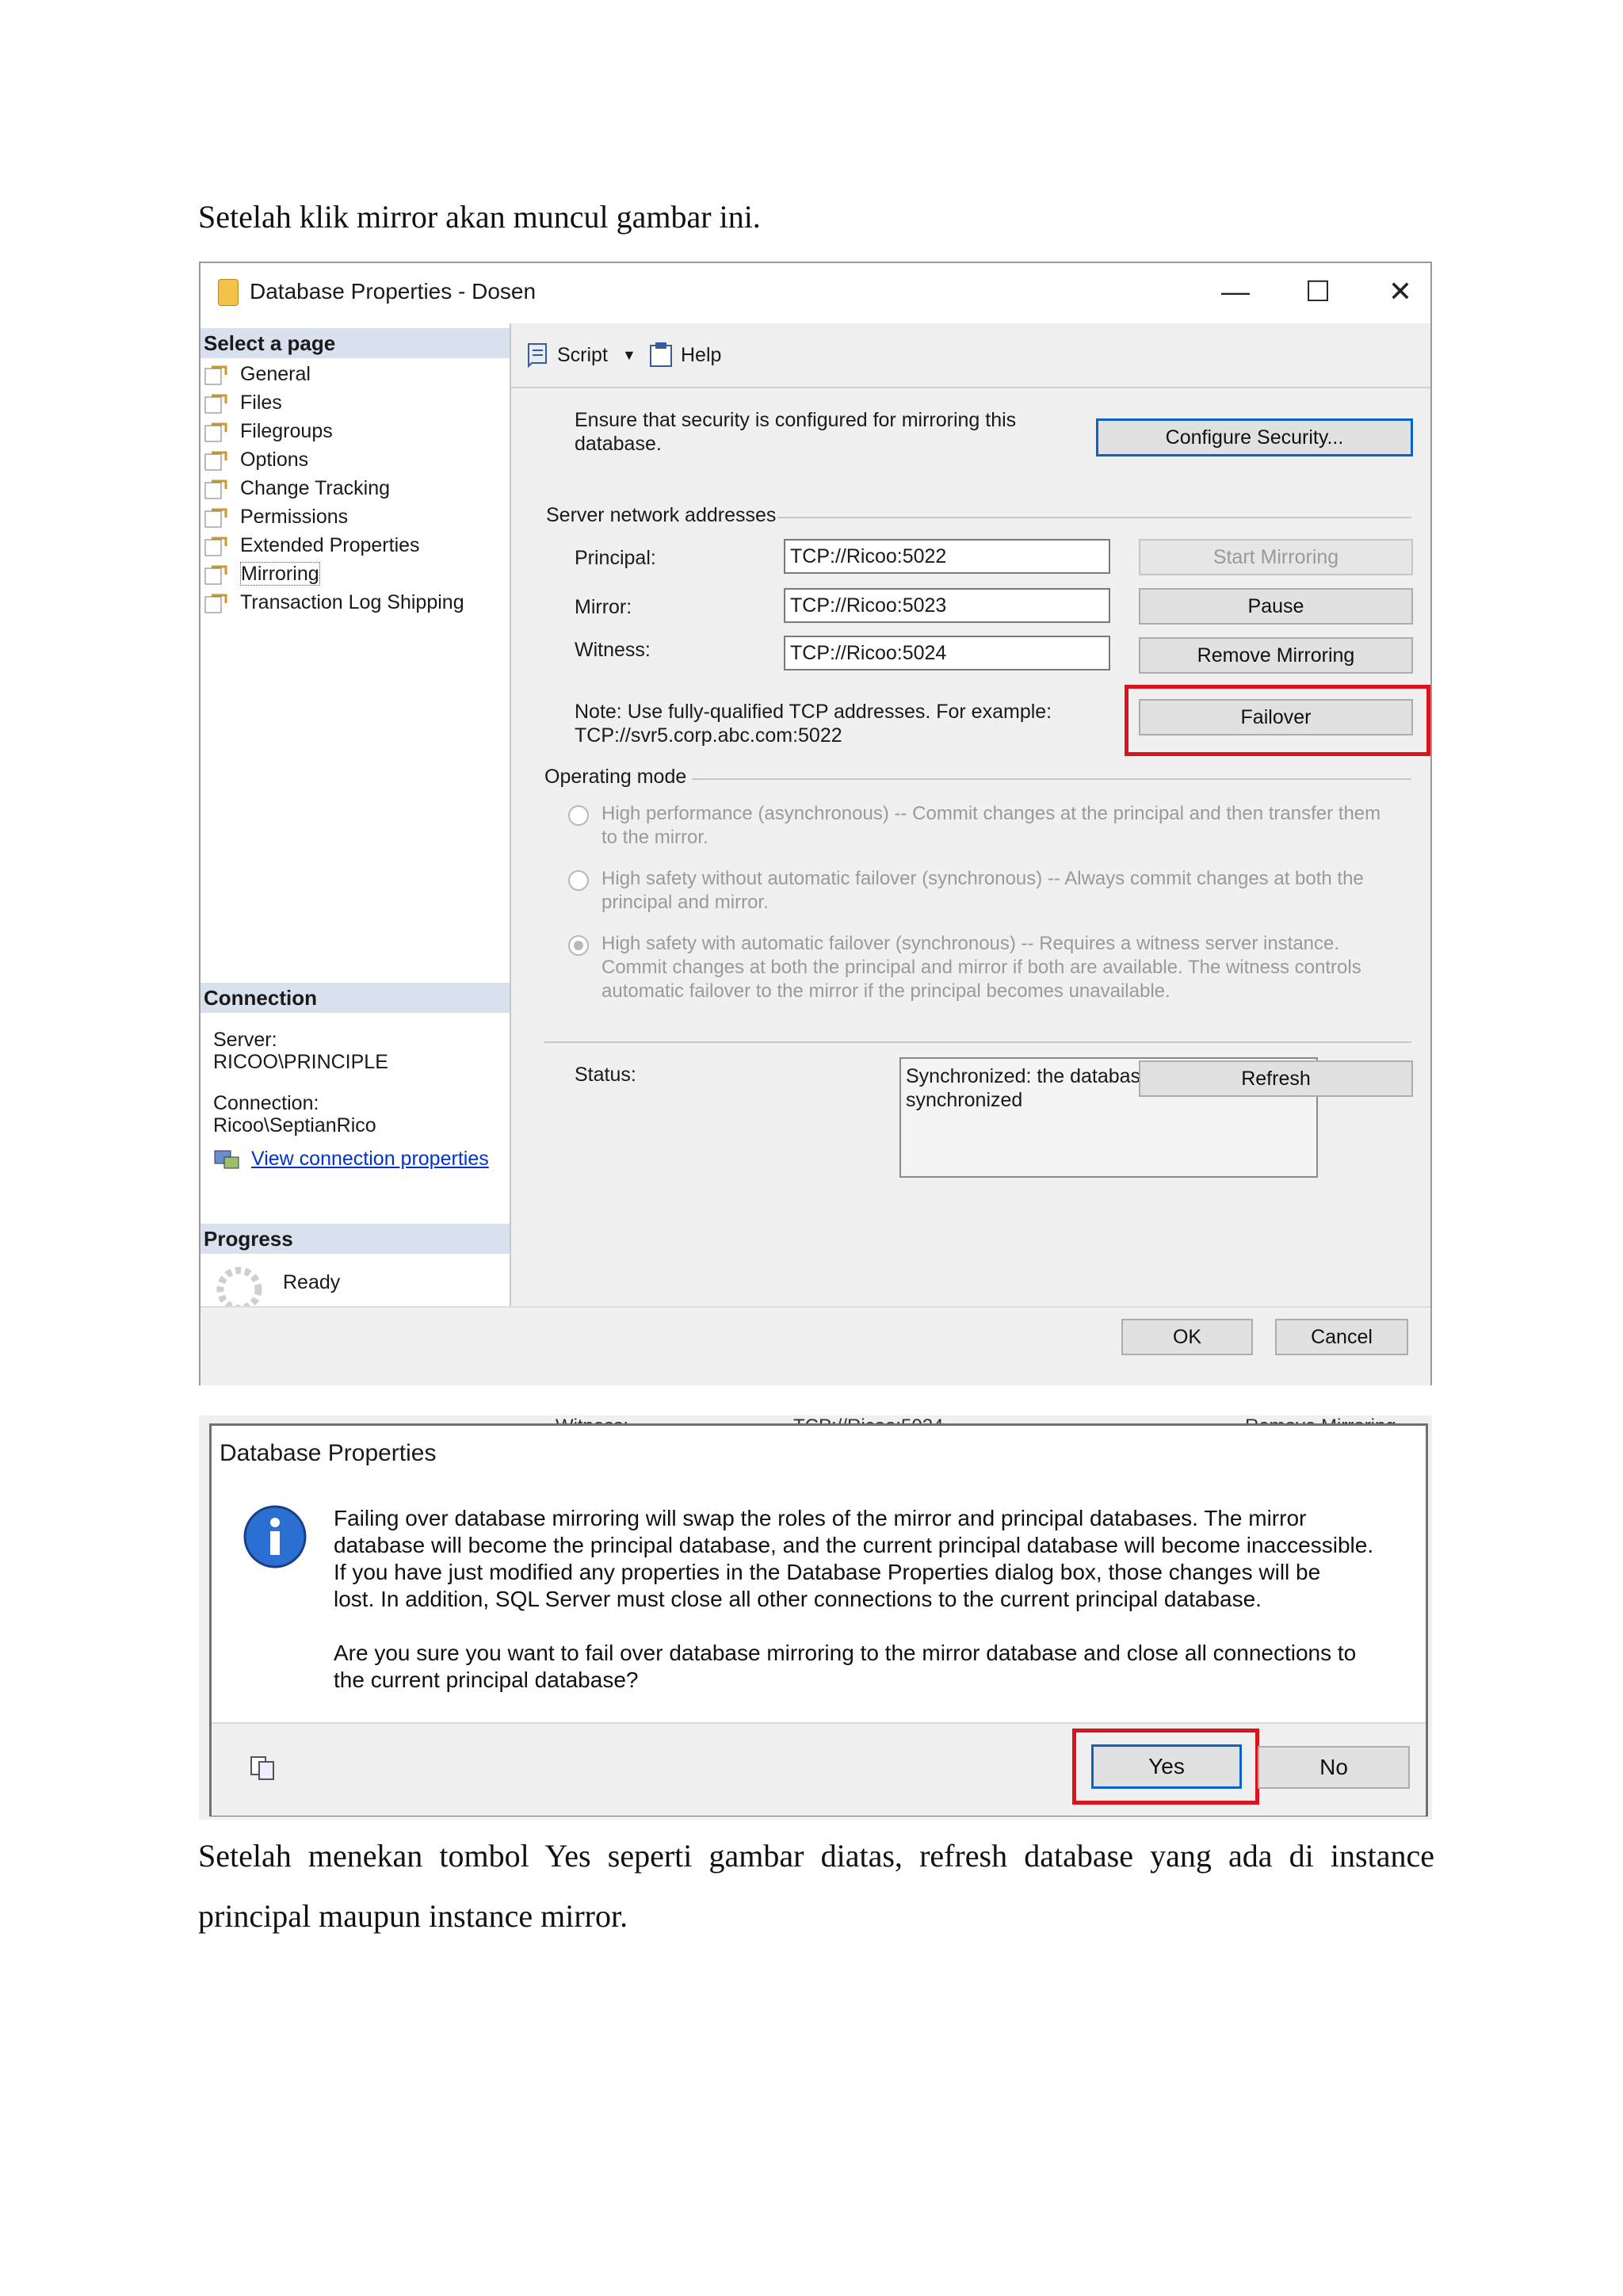  I want to click on database-icon, so click(228, 292).